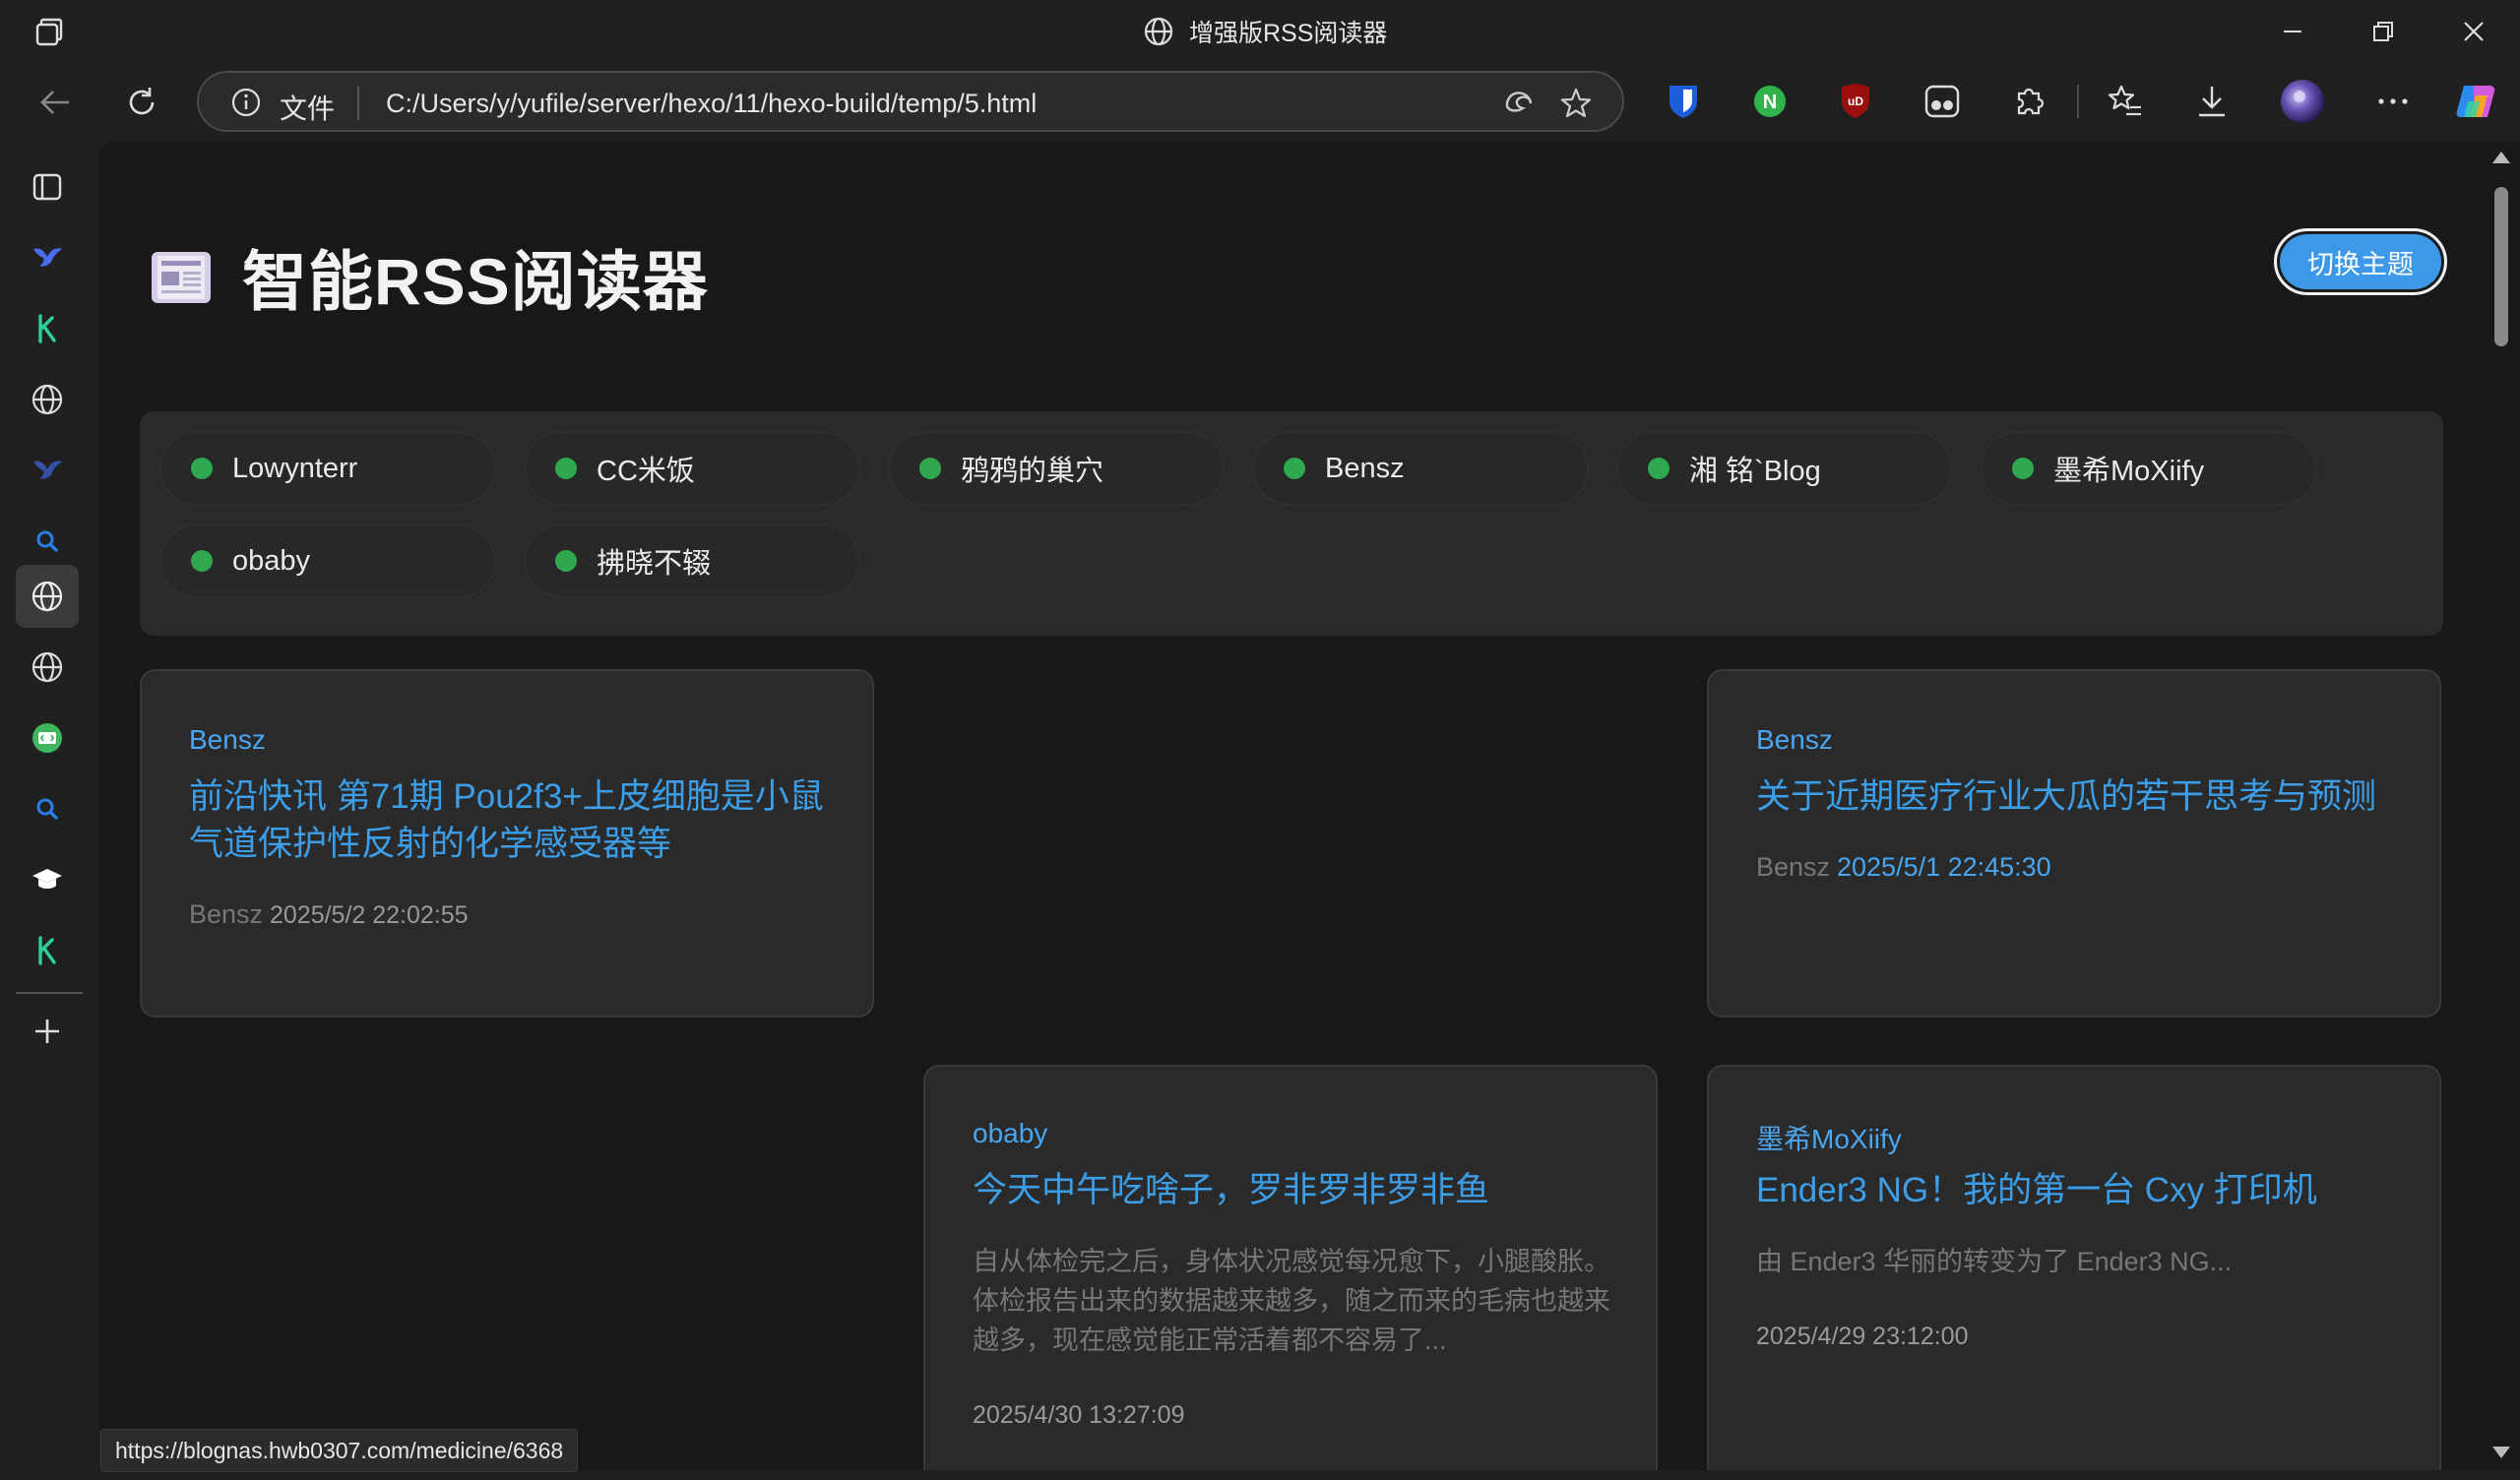 This screenshot has width=2520, height=1480. What do you see at coordinates (2081, 797) in the screenshot?
I see `article-title: 关于近期医疗行业大瓜的若干思考与预测` at bounding box center [2081, 797].